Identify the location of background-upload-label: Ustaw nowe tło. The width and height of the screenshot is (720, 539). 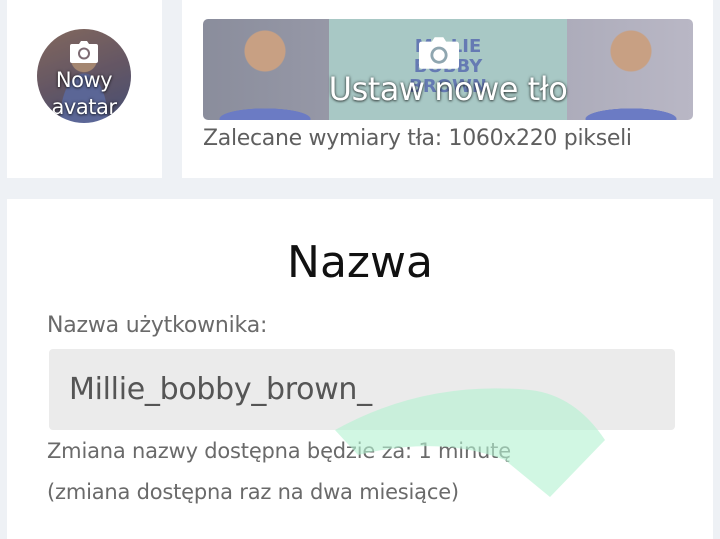
(448, 89).